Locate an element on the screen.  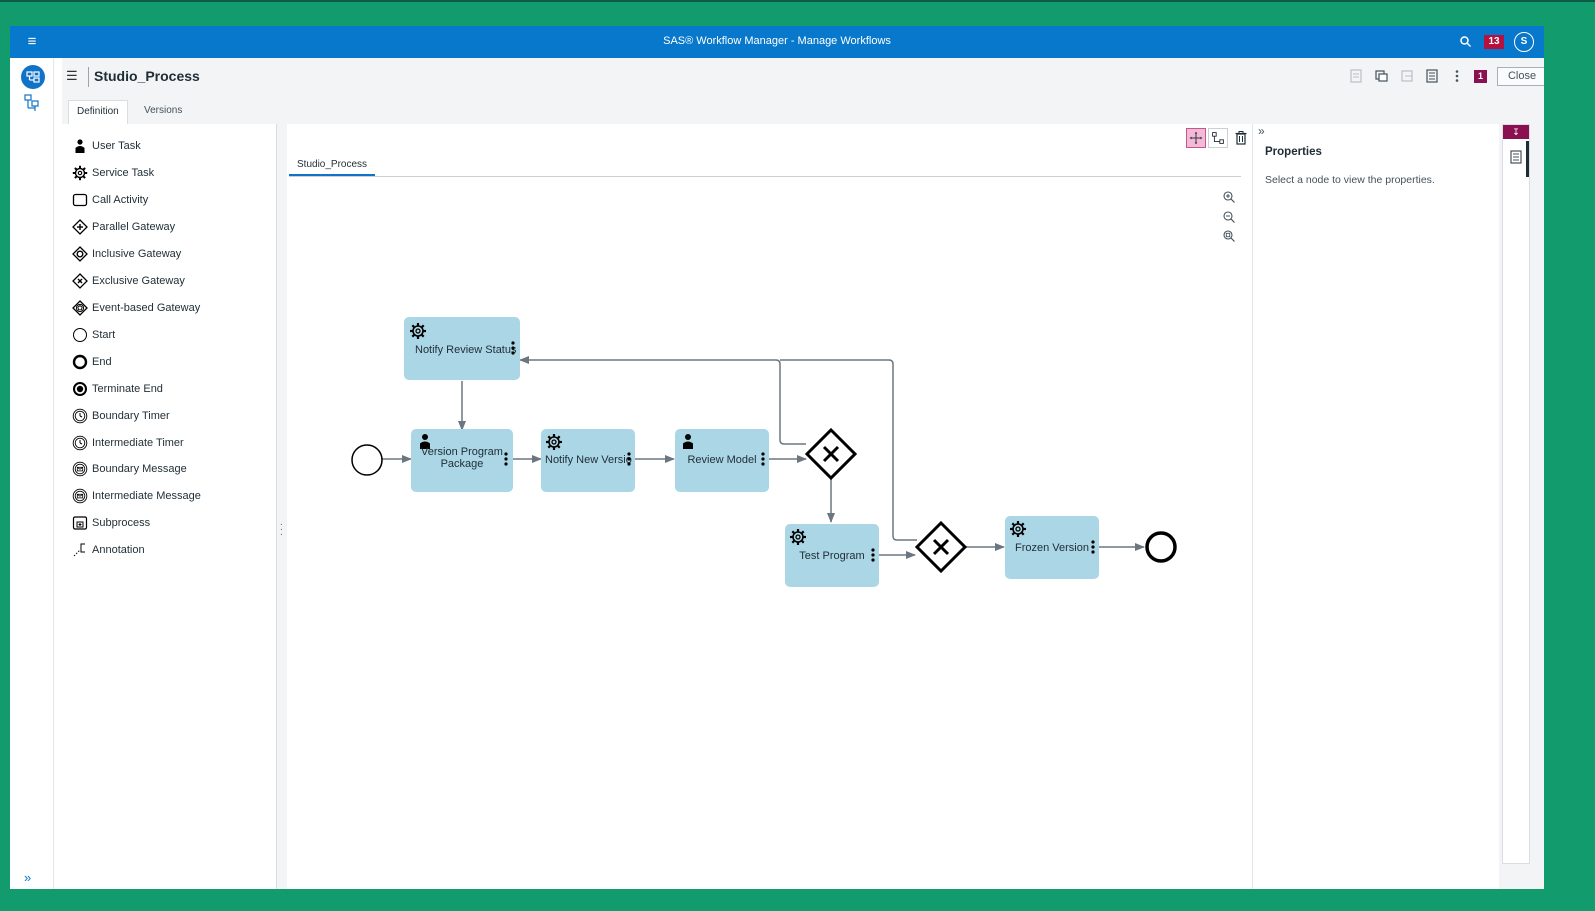
properties-document-icon is located at coordinates (1516, 157).